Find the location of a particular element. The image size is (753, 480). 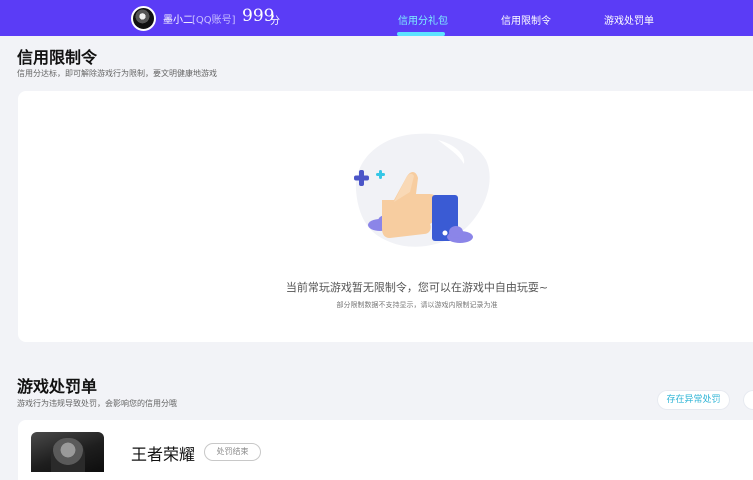

section-subtitle-punishment: 游戏行为违规导致处罚，会影响您的信用分哦 is located at coordinates (97, 403).